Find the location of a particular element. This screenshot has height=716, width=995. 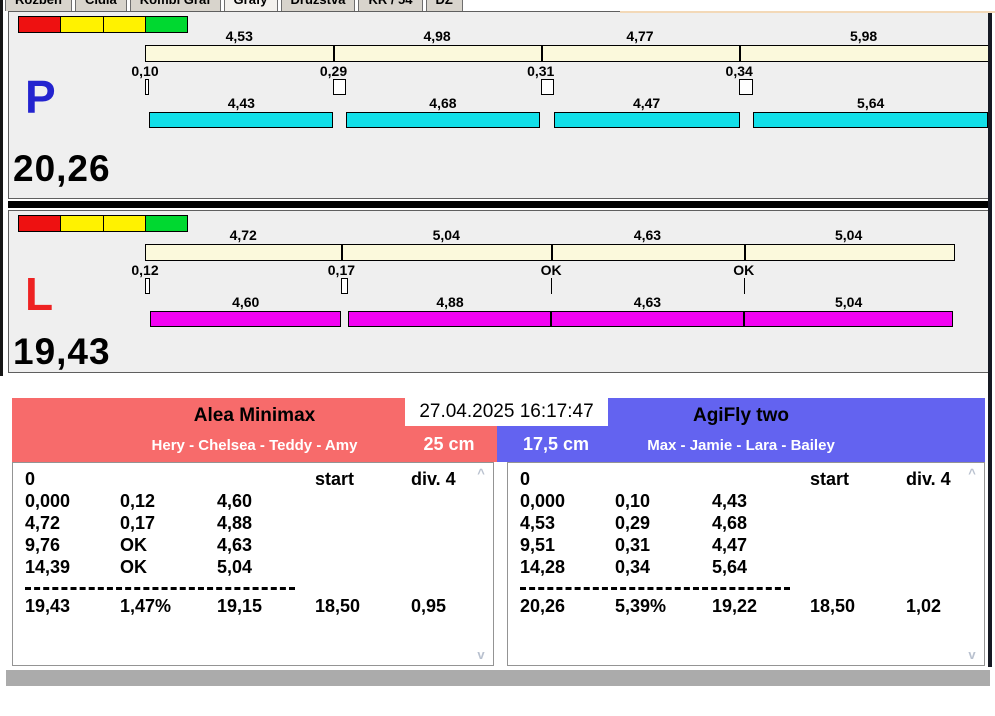

run-time-label: 4,60 is located at coordinates (246, 302).